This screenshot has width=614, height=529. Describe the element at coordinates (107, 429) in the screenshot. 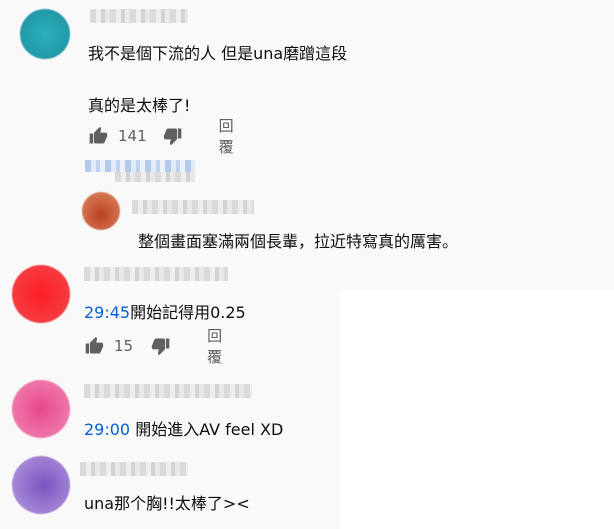

I see `timestamp-link: 29:00` at that location.